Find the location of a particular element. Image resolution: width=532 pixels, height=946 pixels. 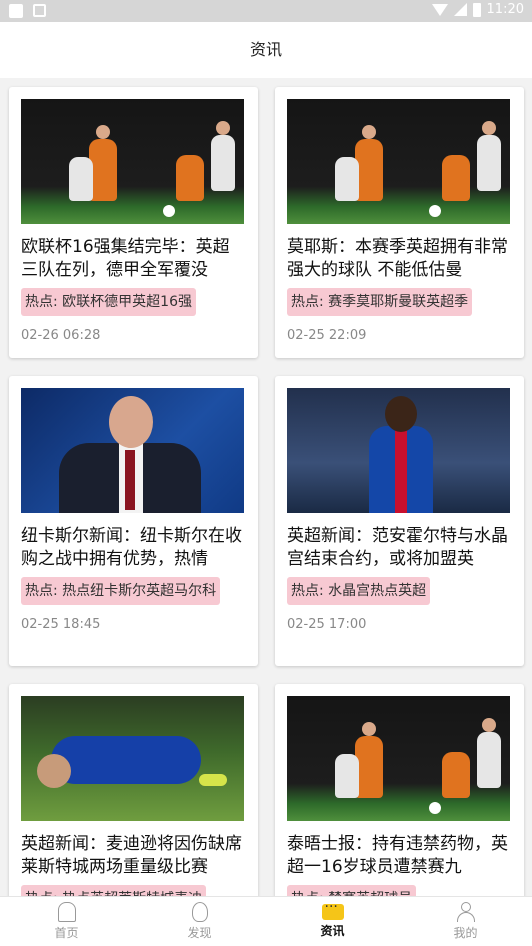

tab-label: 资讯 is located at coordinates (332, 931).